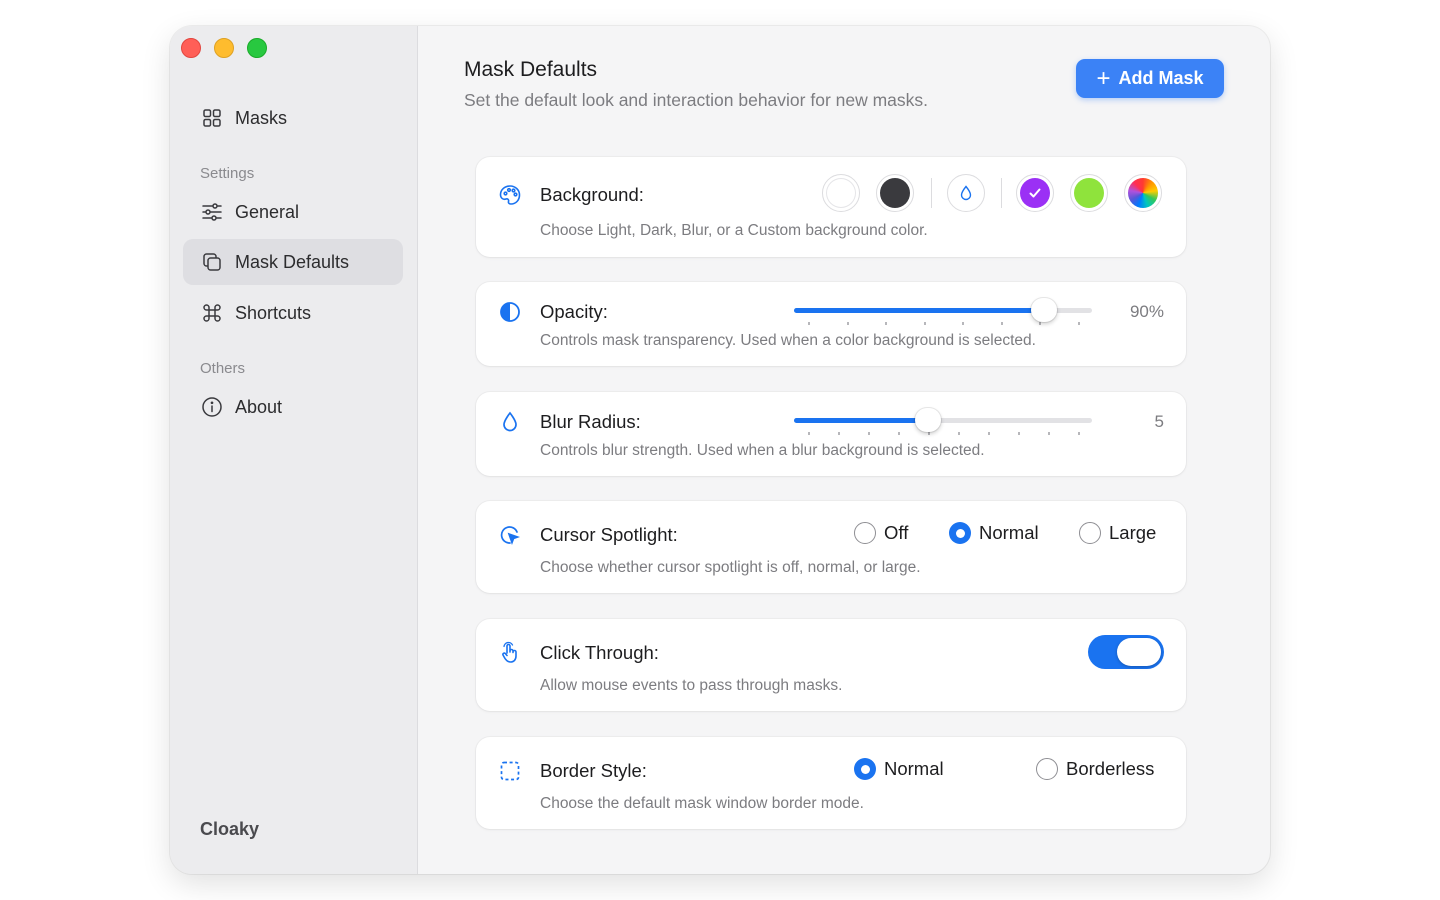 The height and width of the screenshot is (900, 1440). What do you see at coordinates (212, 262) in the screenshot?
I see `copy-icon` at bounding box center [212, 262].